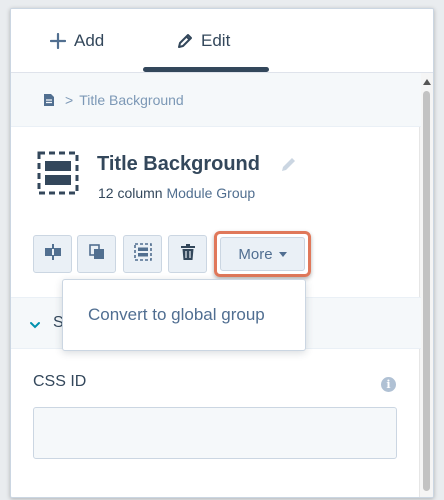 This screenshot has width=444, height=500. I want to click on scrollbar, so click(426, 285).